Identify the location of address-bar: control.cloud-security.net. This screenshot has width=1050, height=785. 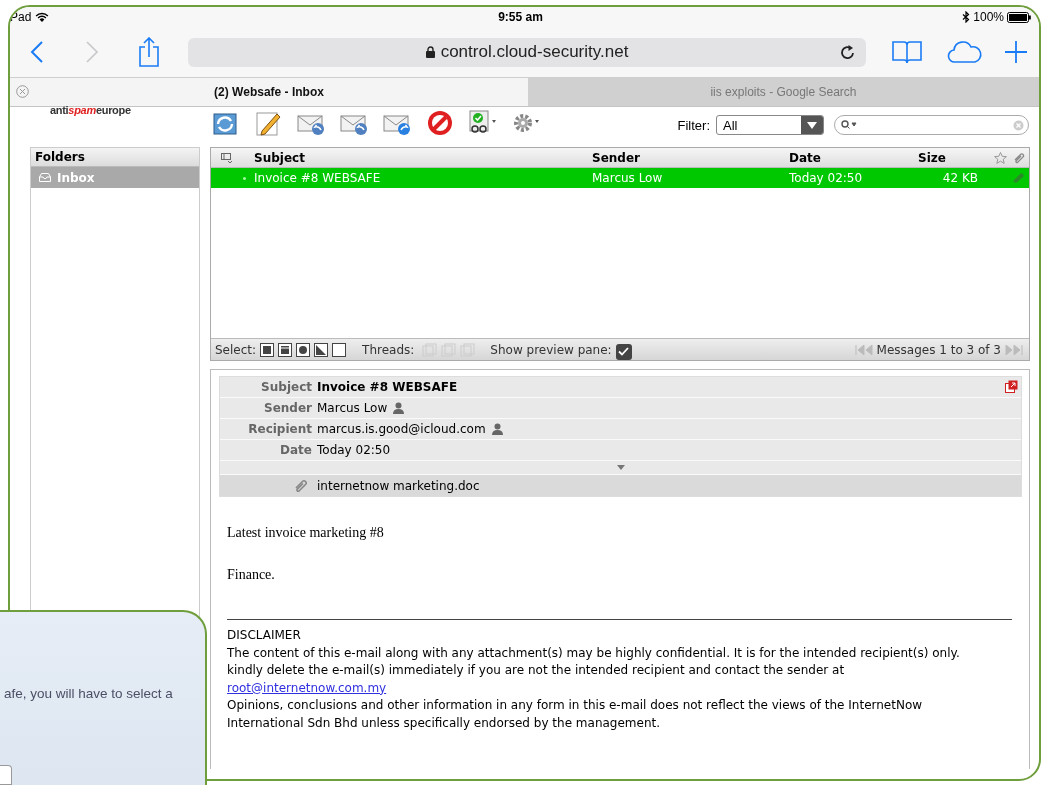
(527, 52).